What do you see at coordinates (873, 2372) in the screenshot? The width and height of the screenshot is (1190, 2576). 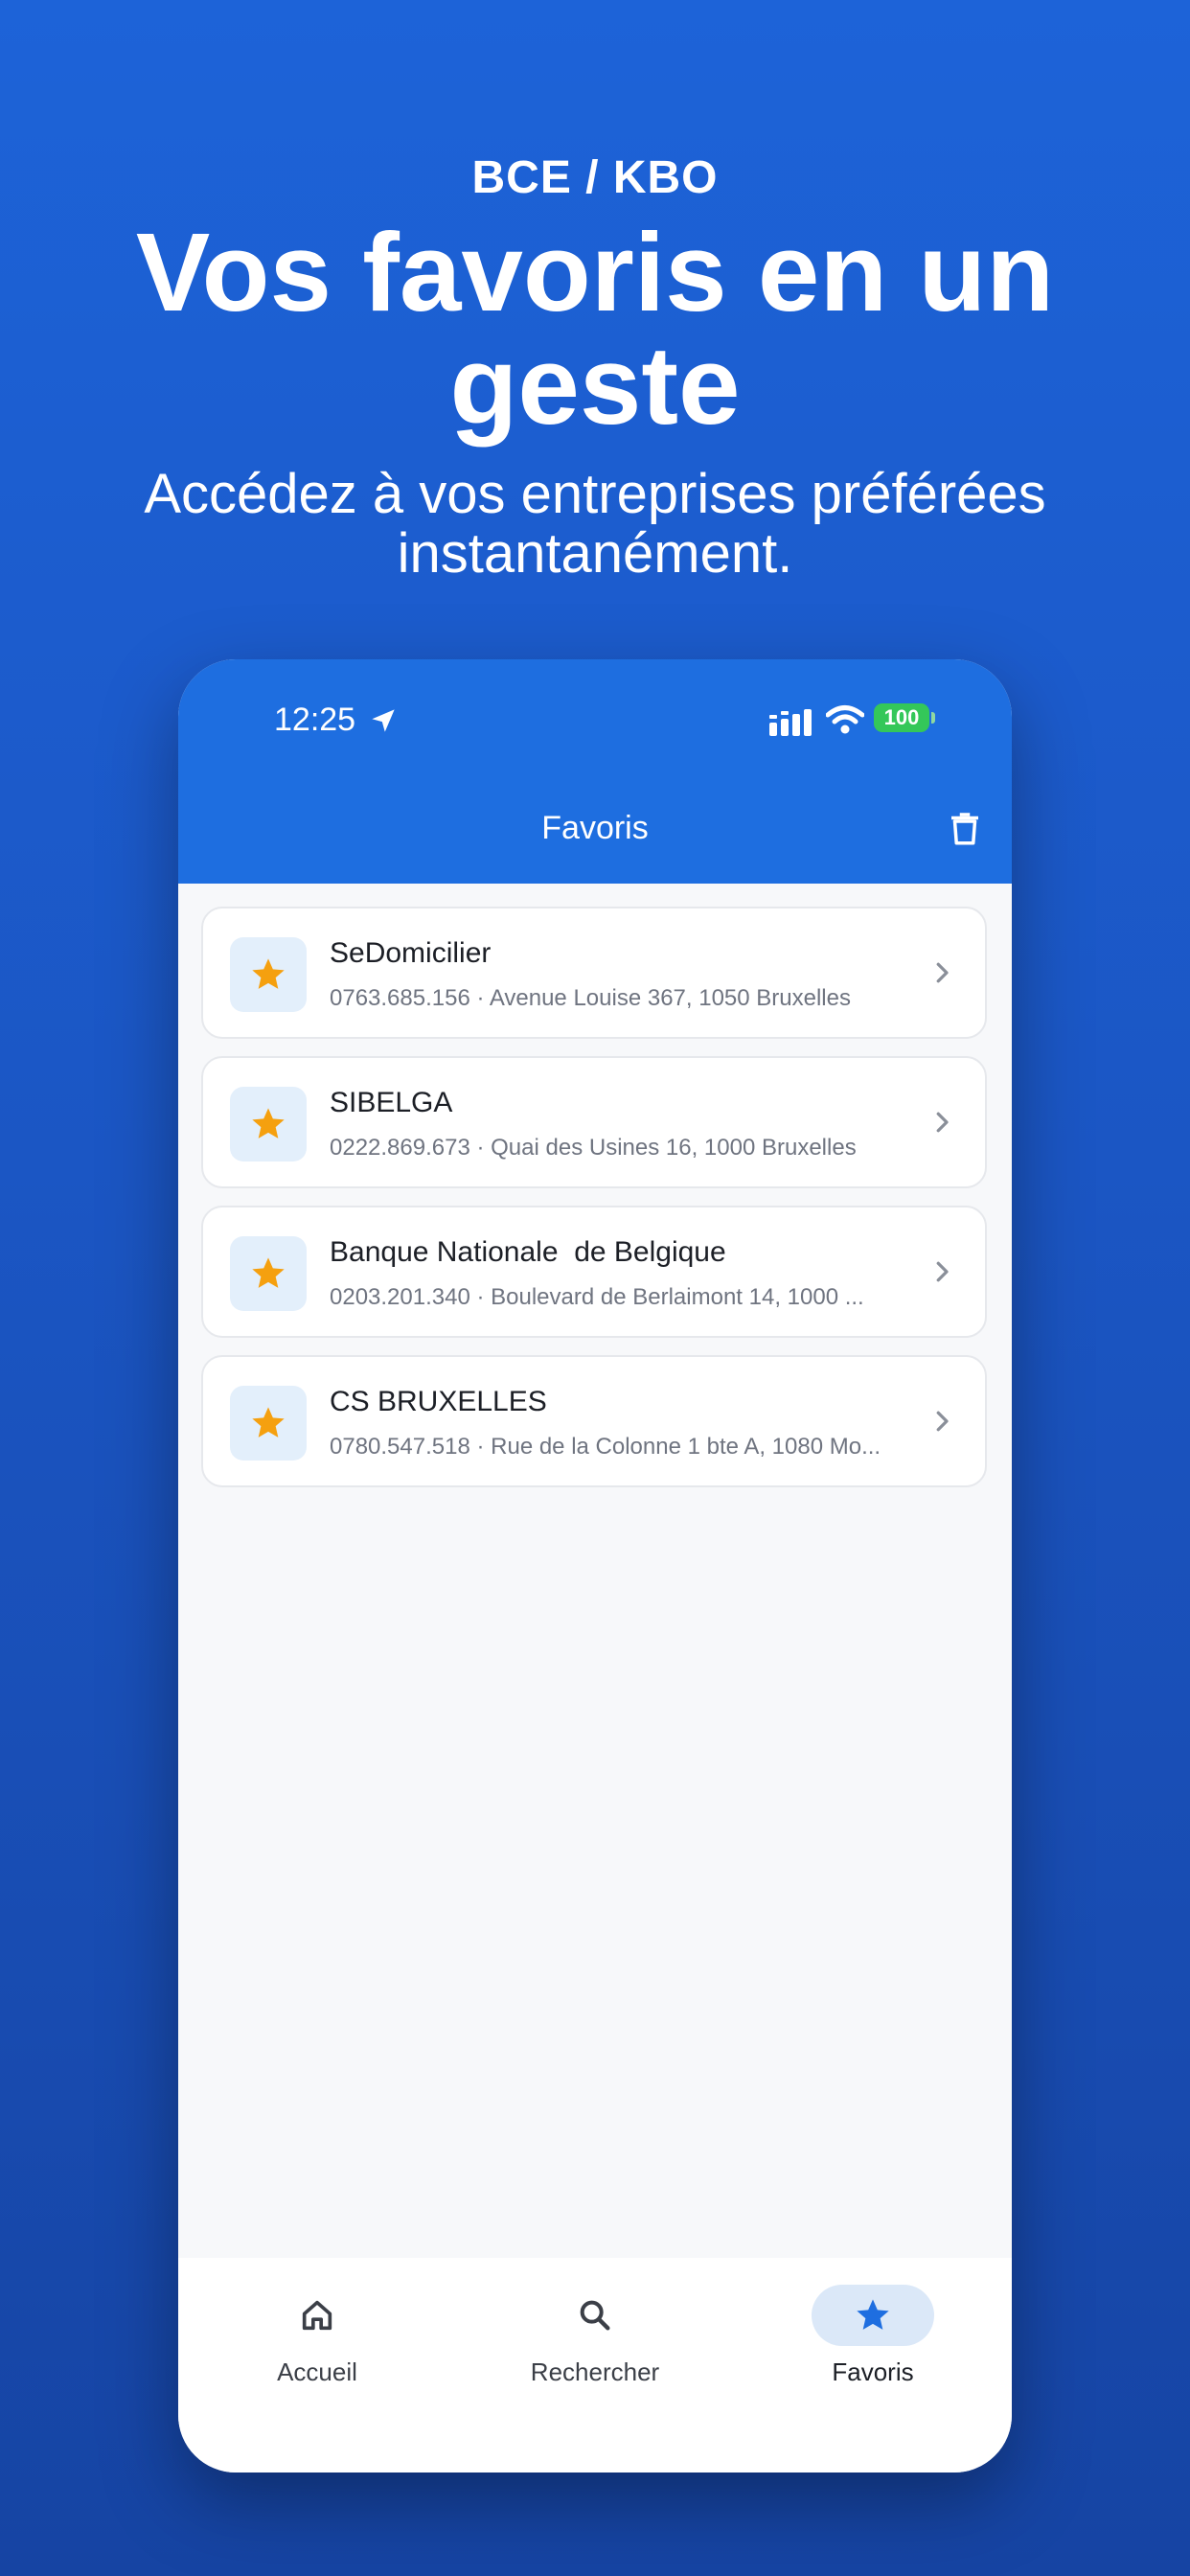 I see `nav-label: Favoris` at bounding box center [873, 2372].